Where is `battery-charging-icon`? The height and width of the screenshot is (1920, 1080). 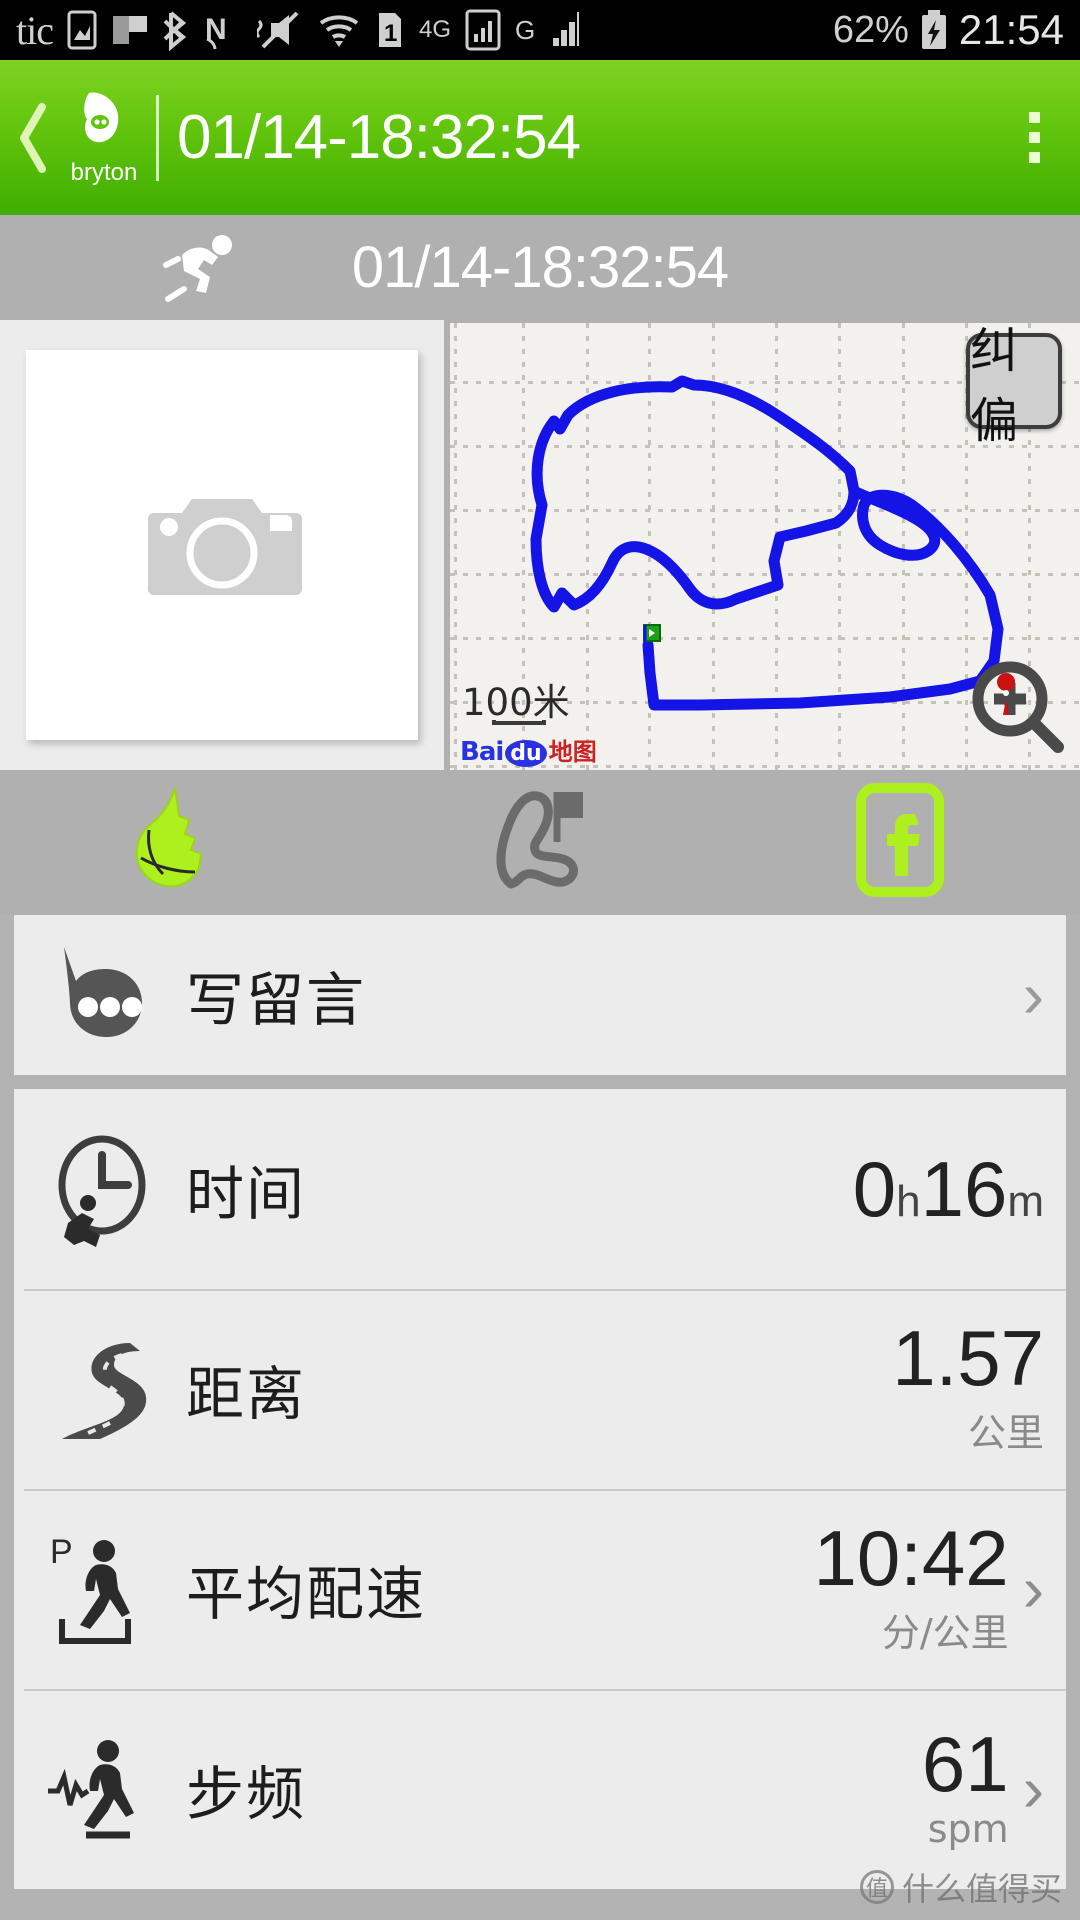
battery-charging-icon is located at coordinates (934, 30).